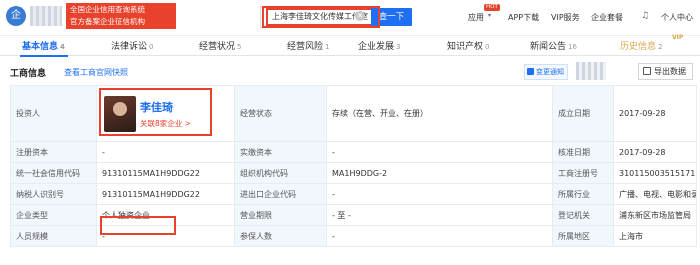 This screenshot has height=265, width=700. Describe the element at coordinates (655, 194) in the screenshot. I see `cell-value: 广播、电视、电影和录音制作业` at that location.